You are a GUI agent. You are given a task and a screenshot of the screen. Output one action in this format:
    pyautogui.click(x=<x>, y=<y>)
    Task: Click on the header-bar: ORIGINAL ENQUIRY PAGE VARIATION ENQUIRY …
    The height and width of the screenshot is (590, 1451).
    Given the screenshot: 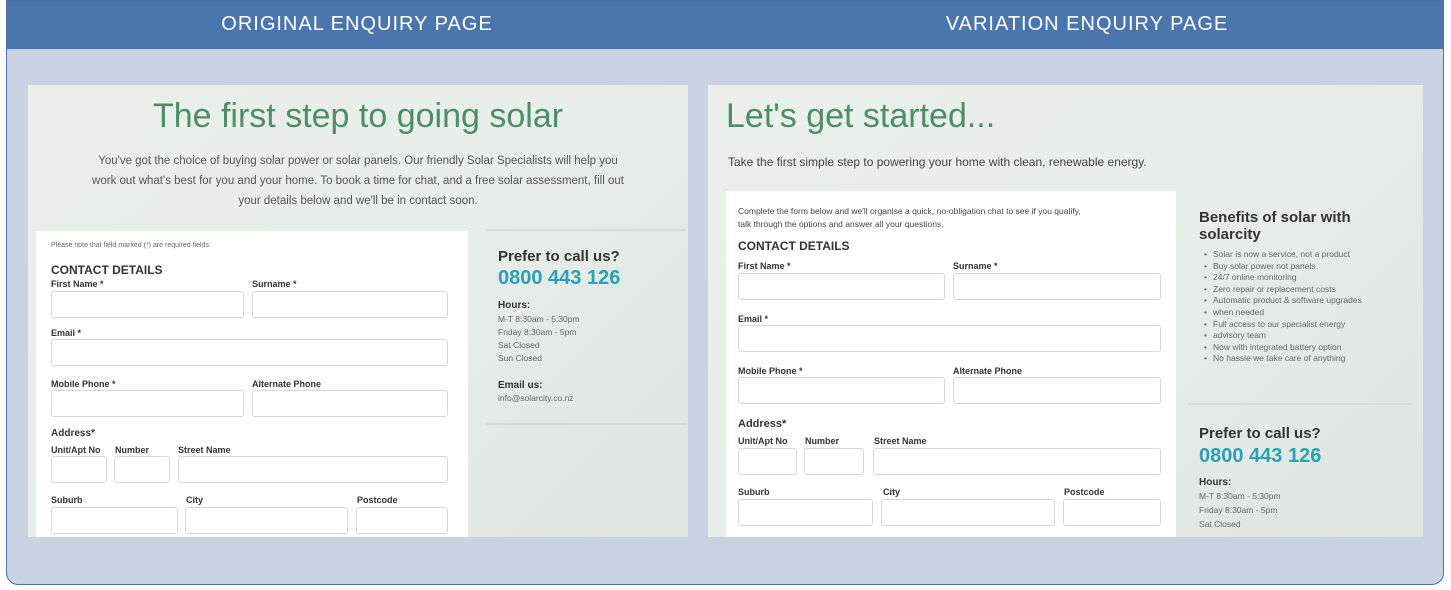 What is the action you would take?
    pyautogui.click(x=725, y=25)
    